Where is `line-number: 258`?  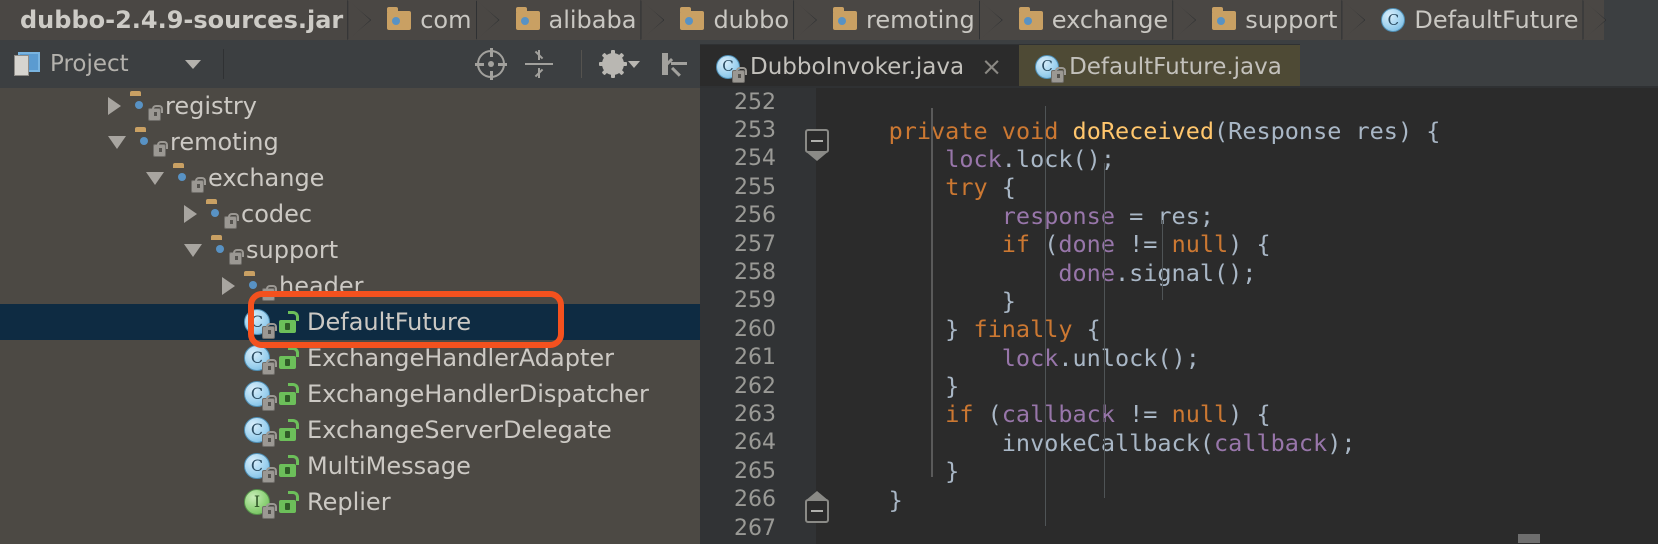 line-number: 258 is located at coordinates (755, 273).